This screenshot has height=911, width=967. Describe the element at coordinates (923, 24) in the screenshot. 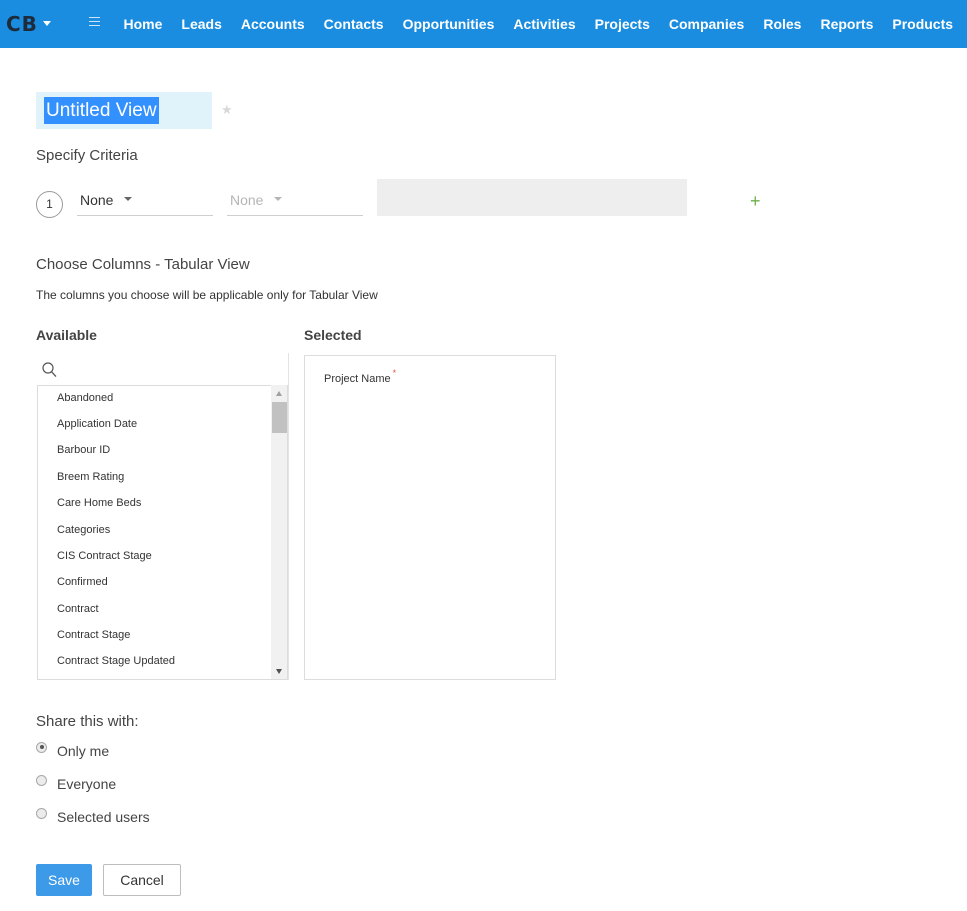

I see `nav-item-products: Products` at that location.